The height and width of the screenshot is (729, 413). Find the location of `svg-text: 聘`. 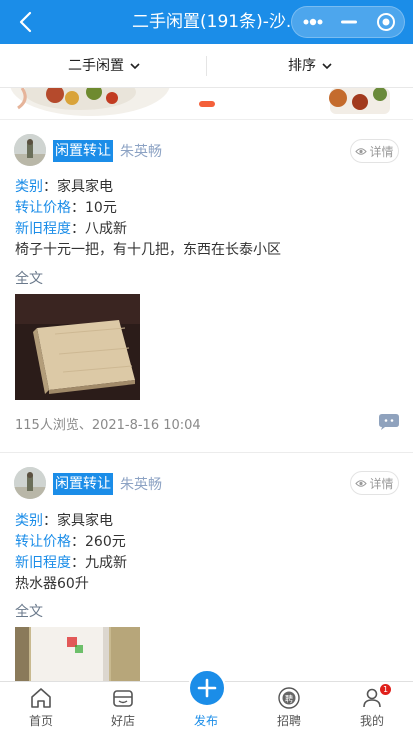

svg-text: 聘 is located at coordinates (289, 699).